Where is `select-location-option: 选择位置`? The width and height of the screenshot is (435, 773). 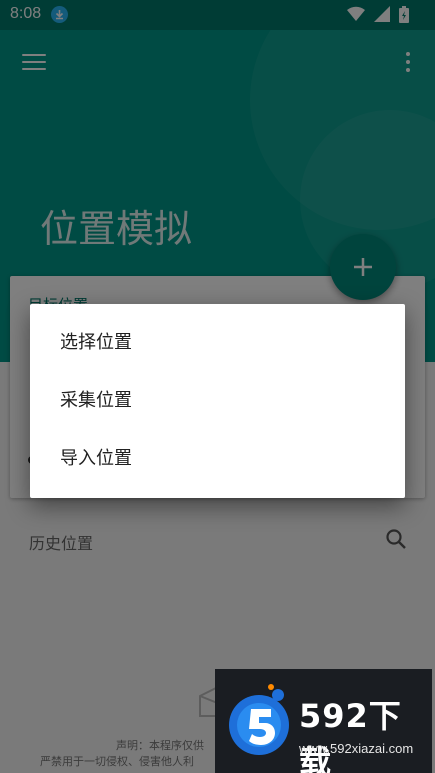
select-location-option: 选择位置 is located at coordinates (217, 343).